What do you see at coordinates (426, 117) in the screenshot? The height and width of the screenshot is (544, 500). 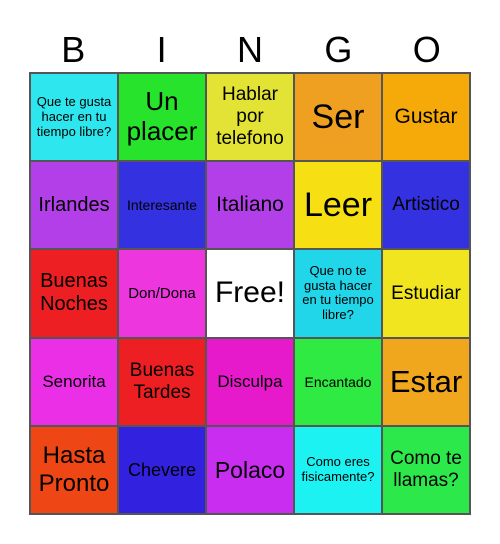 I see `bingo-cell: Gustar` at bounding box center [426, 117].